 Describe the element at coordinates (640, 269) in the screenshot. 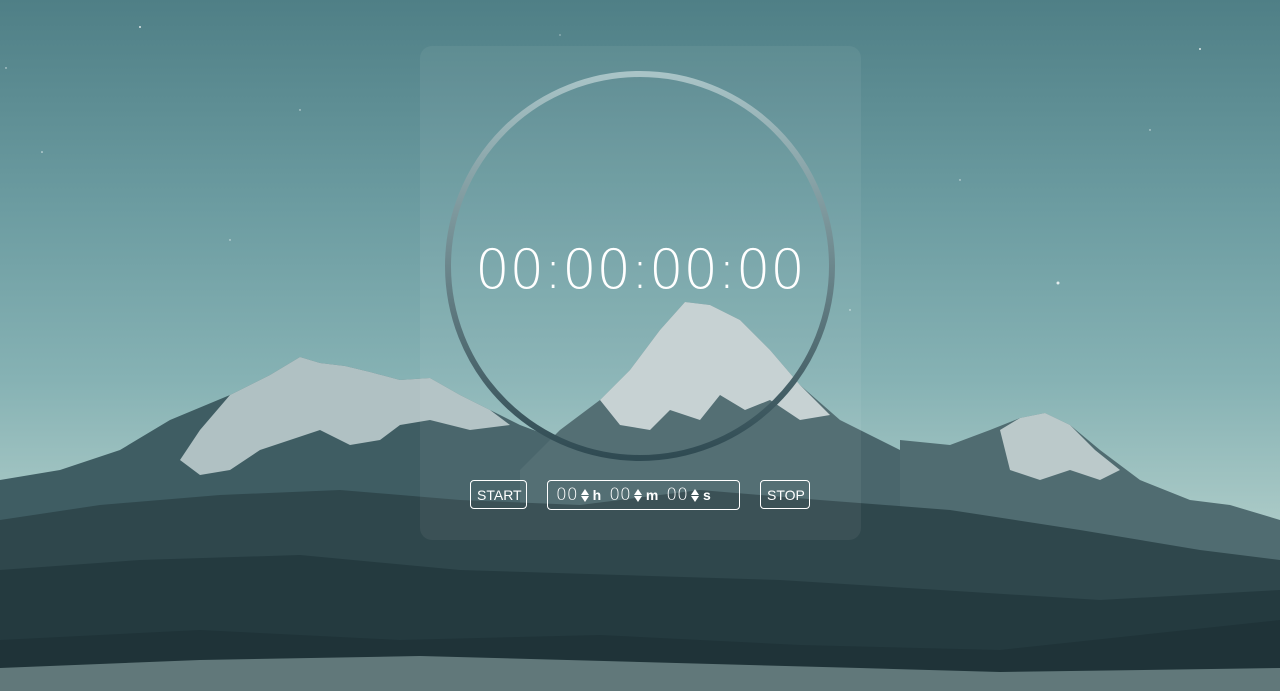

I see `timer-display: 00:00:00:00` at that location.